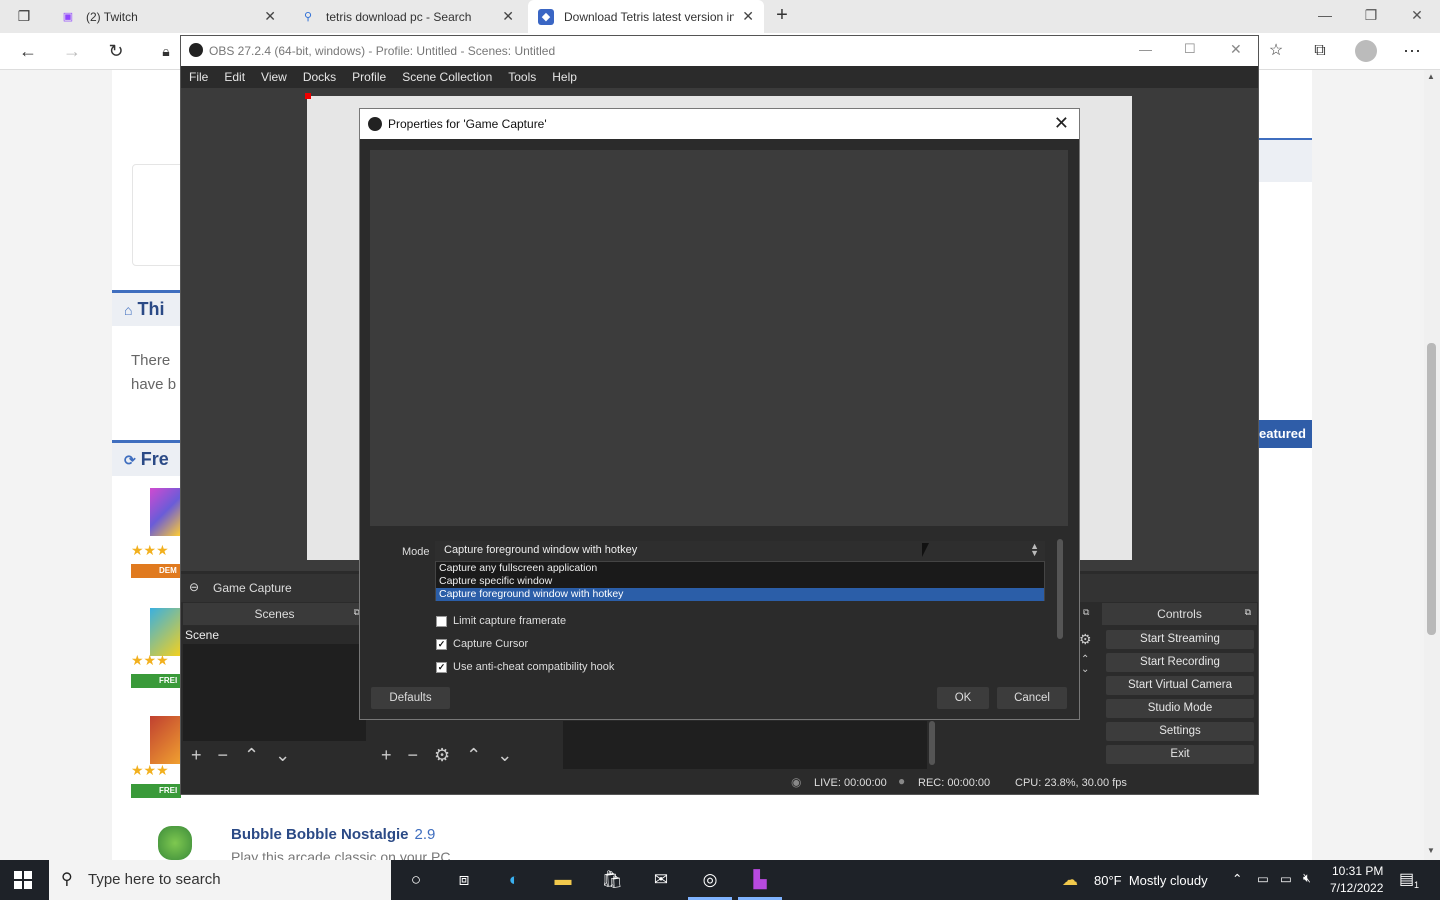 This screenshot has width=1440, height=900. What do you see at coordinates (375, 124) in the screenshot?
I see `obs-logo-icon` at bounding box center [375, 124].